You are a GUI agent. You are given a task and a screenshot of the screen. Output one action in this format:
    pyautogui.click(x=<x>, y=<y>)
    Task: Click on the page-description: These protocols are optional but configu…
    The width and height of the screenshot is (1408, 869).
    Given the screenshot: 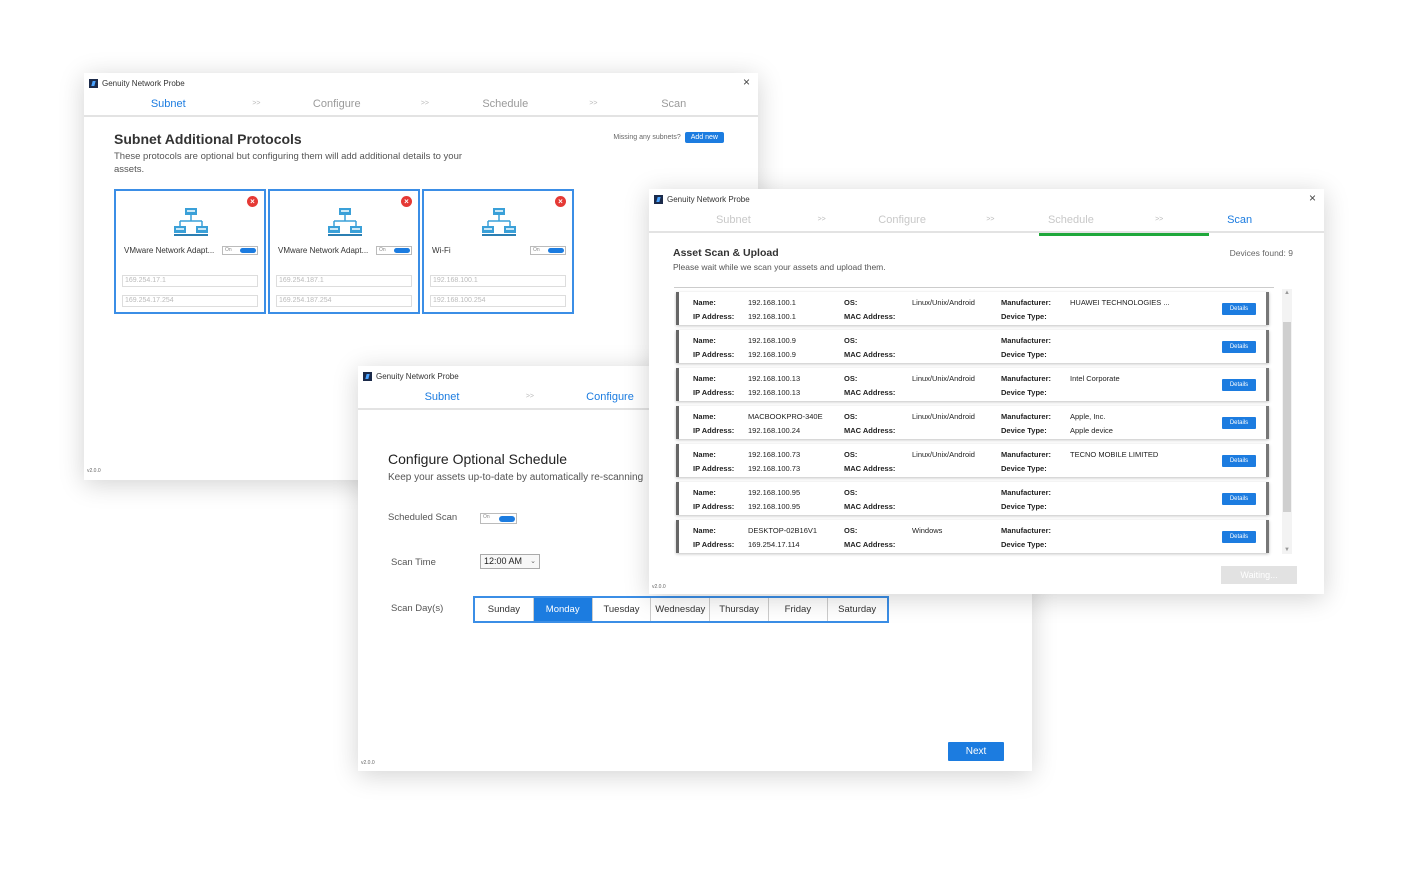 What is the action you would take?
    pyautogui.click(x=288, y=163)
    